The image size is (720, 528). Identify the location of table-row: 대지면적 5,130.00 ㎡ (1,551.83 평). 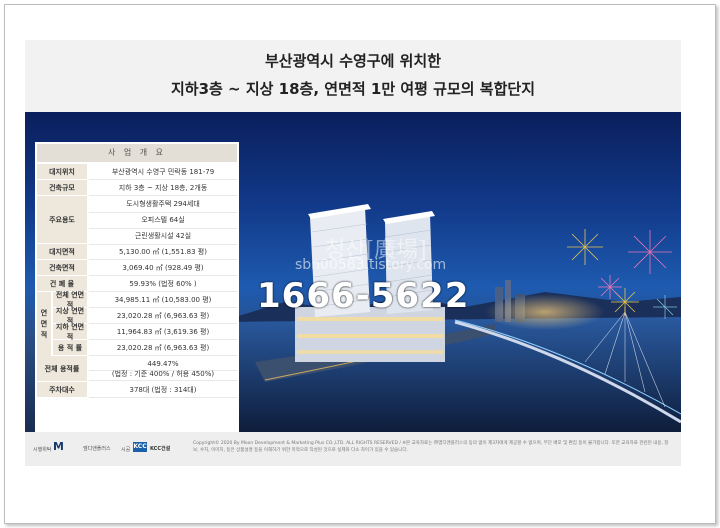
(137, 252).